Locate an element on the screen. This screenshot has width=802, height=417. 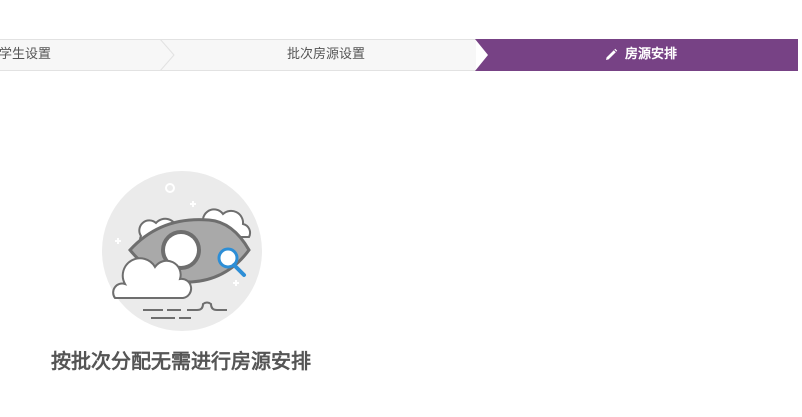
pencil-icon is located at coordinates (612, 54).